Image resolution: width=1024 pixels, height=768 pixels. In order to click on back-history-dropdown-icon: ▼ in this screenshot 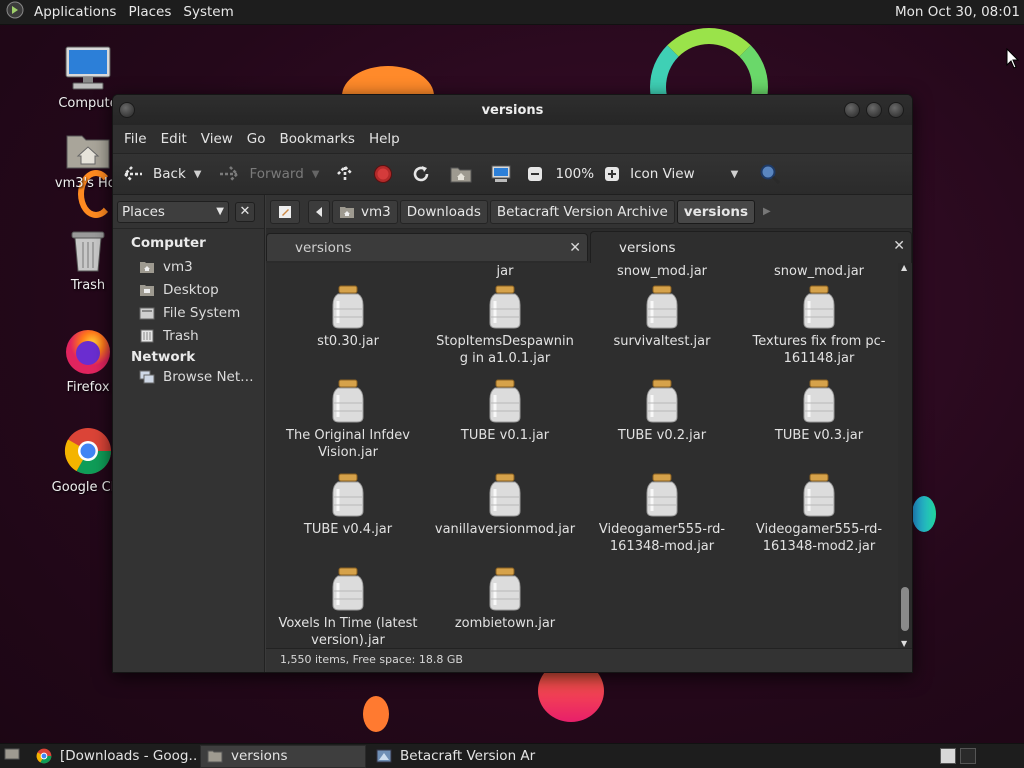, I will do `click(198, 174)`.